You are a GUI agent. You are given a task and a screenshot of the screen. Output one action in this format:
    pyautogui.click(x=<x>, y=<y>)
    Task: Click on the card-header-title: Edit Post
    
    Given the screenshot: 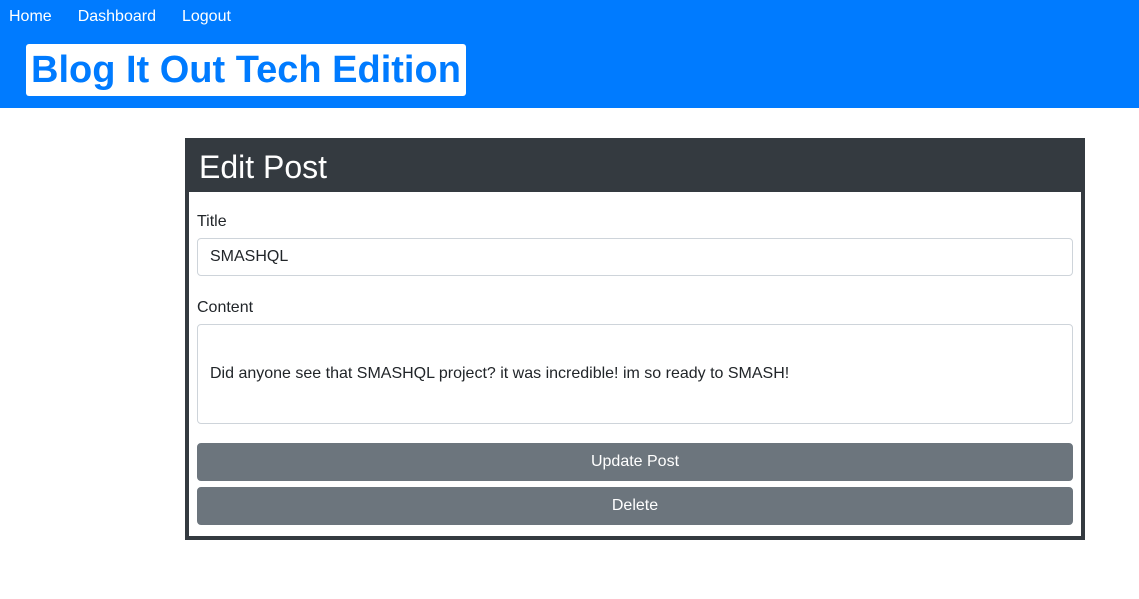 What is the action you would take?
    pyautogui.click(x=635, y=167)
    